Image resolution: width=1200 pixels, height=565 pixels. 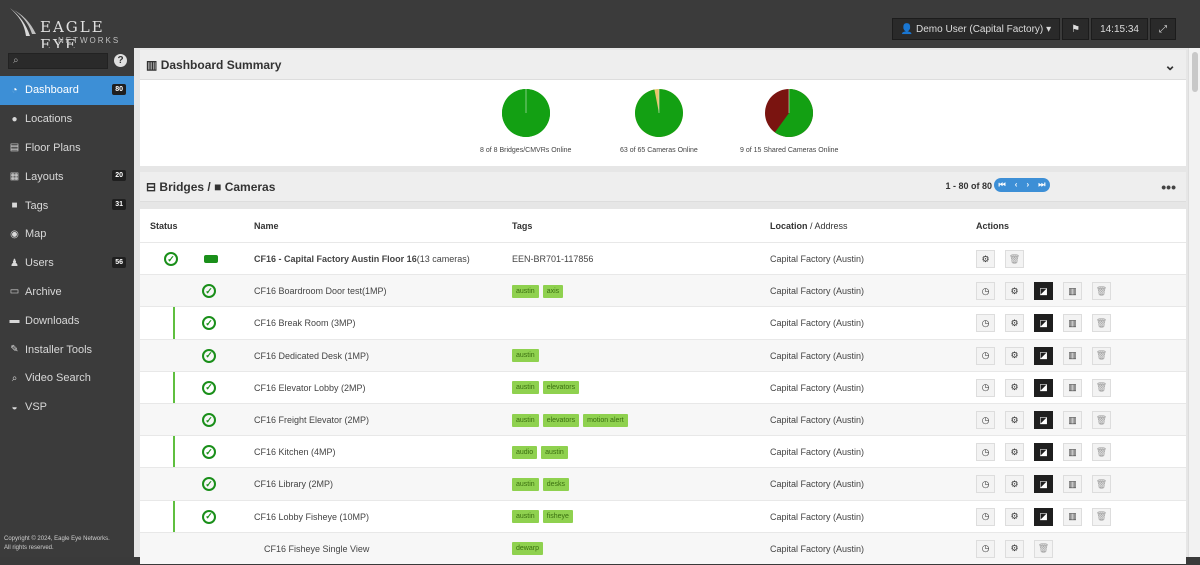 I want to click on scrollbar, so click(x=1194, y=302).